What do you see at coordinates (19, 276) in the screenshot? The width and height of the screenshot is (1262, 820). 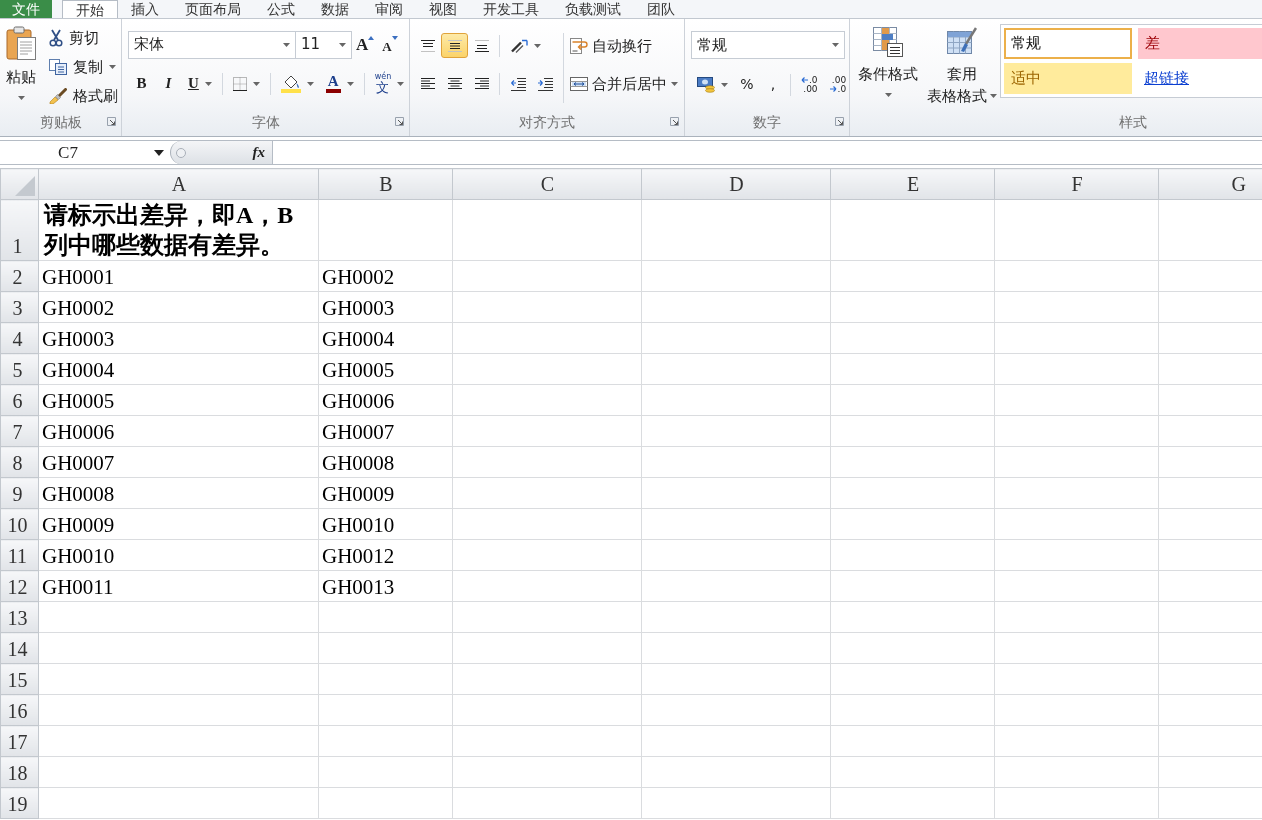 I see `row-header: 2` at bounding box center [19, 276].